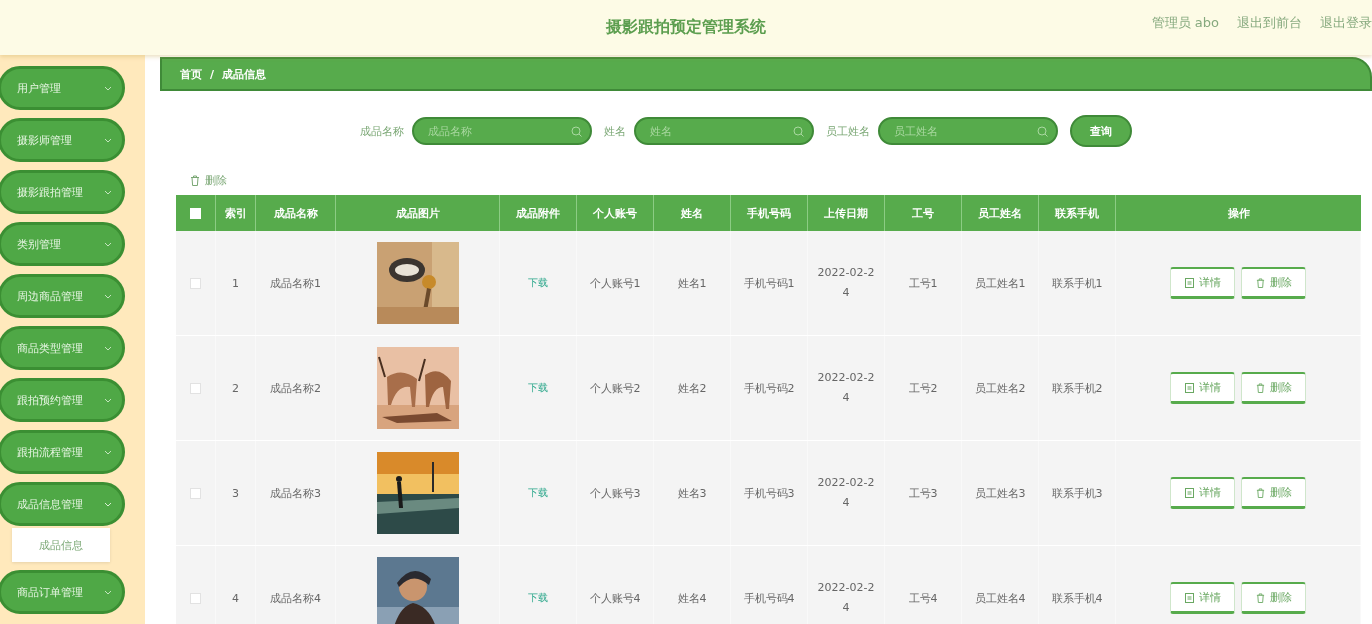 The height and width of the screenshot is (624, 1372). What do you see at coordinates (295, 493) in the screenshot?
I see `table-cell: 成品名称3` at bounding box center [295, 493].